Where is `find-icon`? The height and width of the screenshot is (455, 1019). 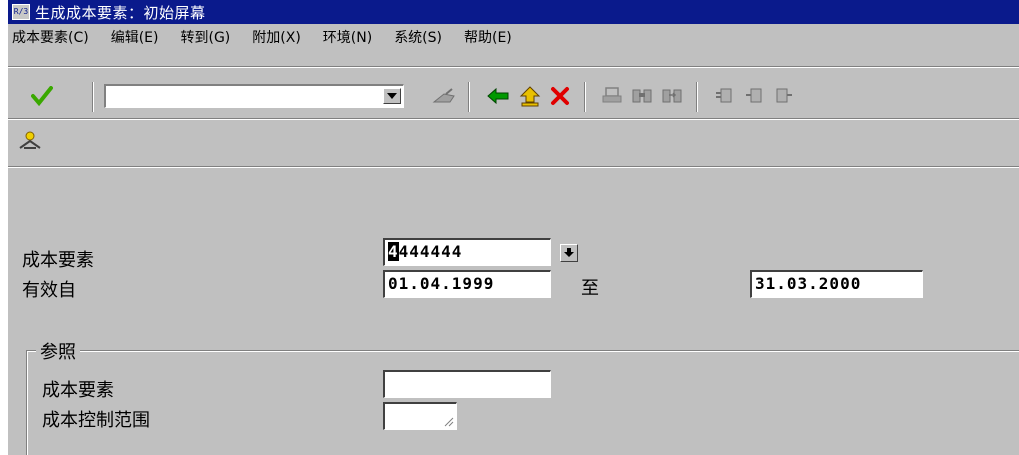
find-icon is located at coordinates (642, 96).